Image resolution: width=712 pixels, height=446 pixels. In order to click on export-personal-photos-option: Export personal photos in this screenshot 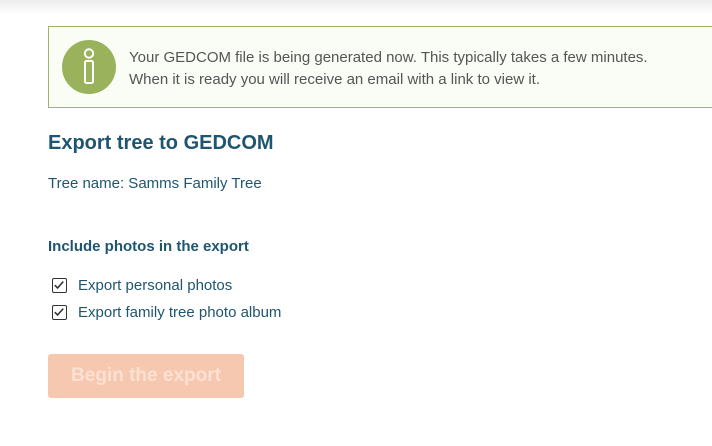, I will do `click(142, 285)`.